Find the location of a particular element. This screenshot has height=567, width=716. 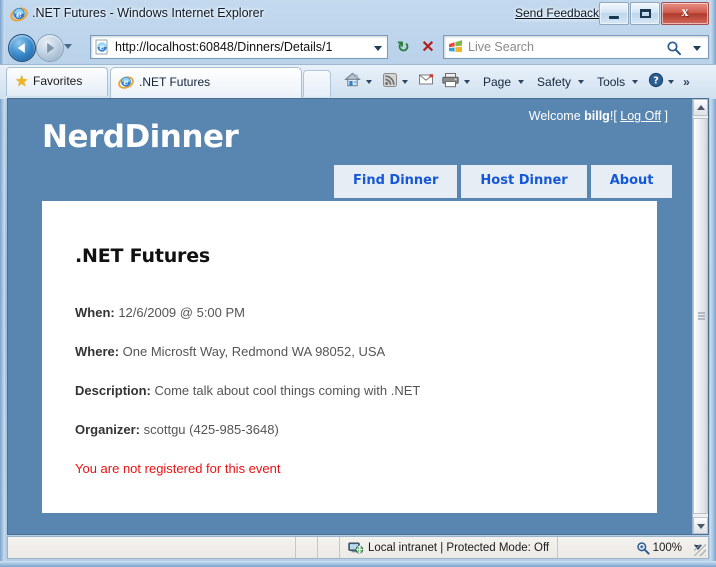

scrollbar-thumb is located at coordinates (700, 316).